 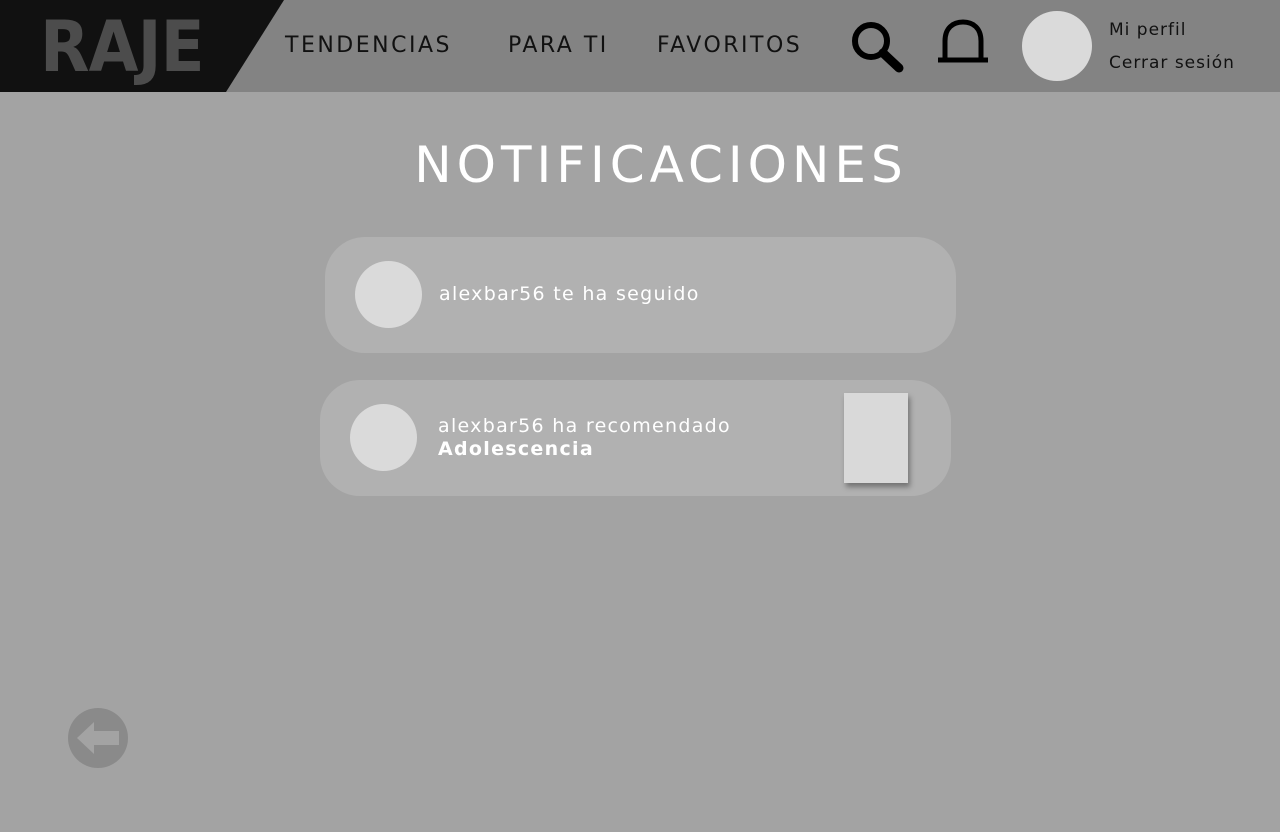 I want to click on nav-tendencias: TENDENCIAS, so click(x=368, y=46).